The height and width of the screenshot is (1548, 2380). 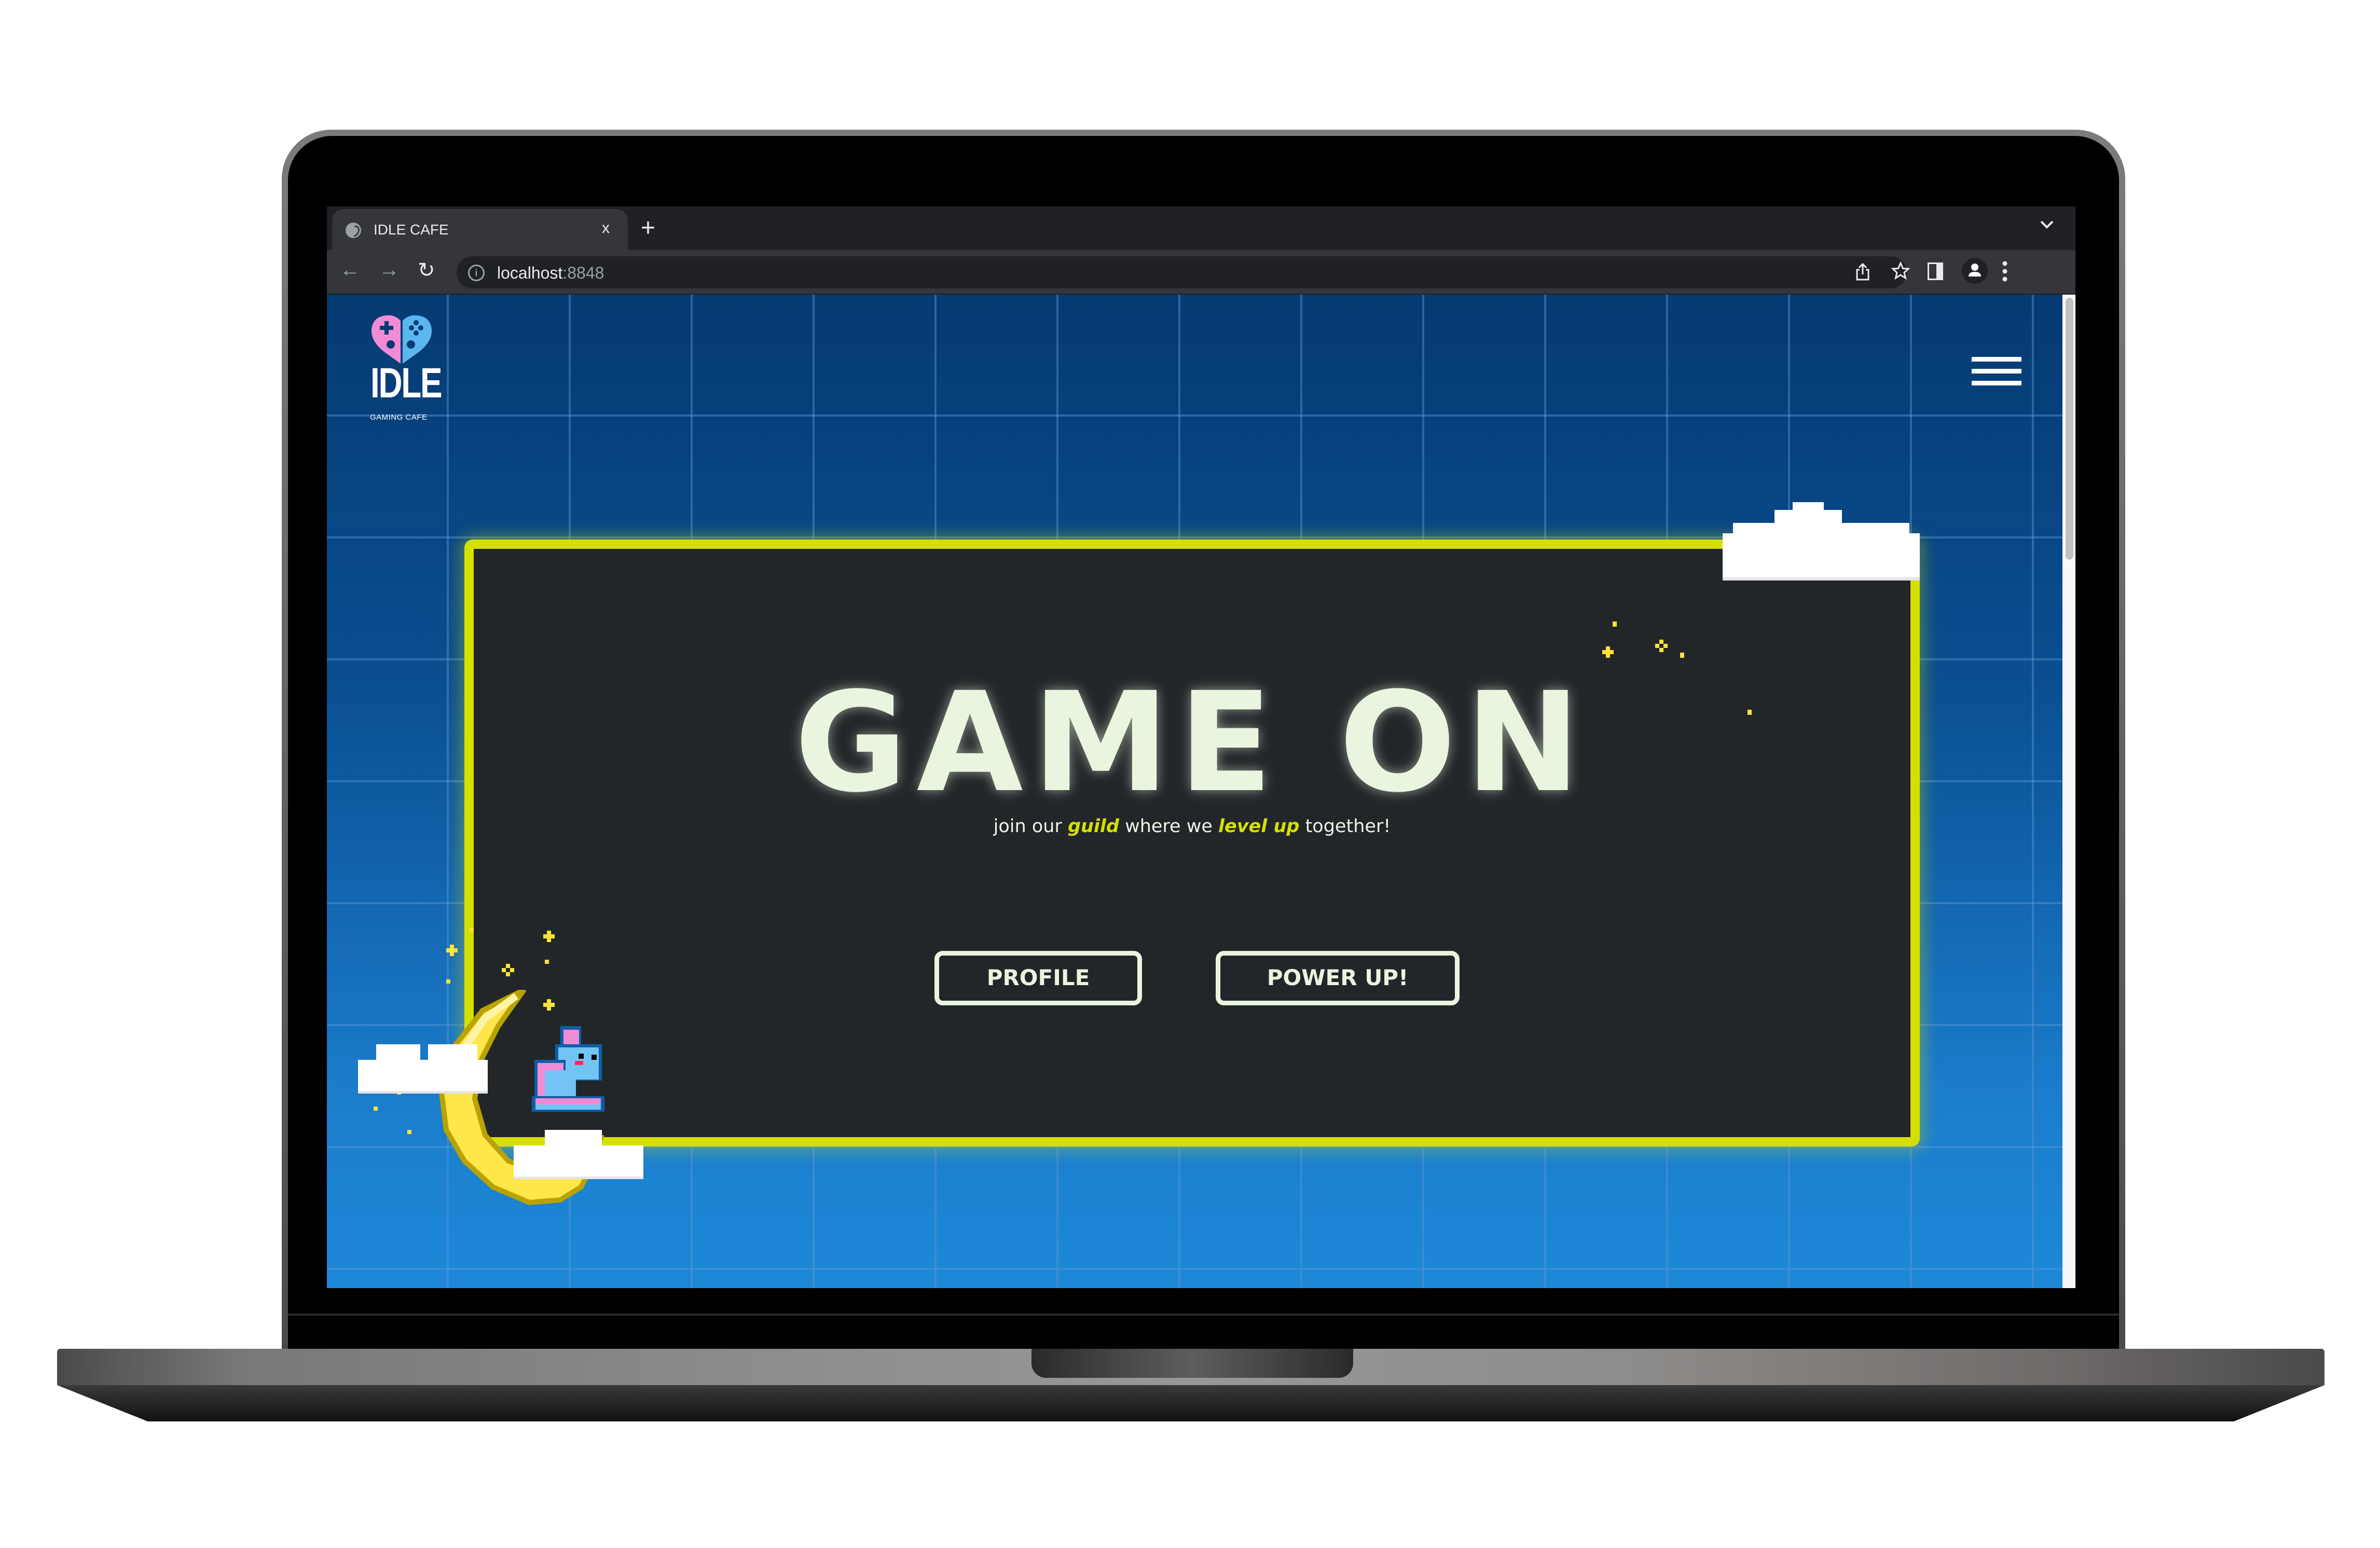 I want to click on chevron-down-icon, so click(x=2047, y=225).